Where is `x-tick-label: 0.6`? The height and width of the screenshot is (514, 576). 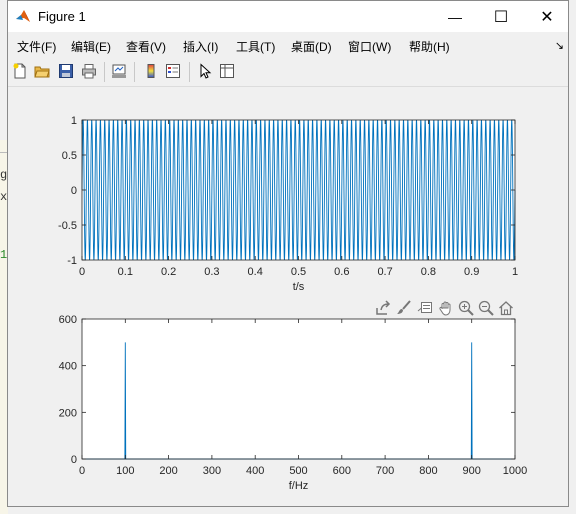 x-tick-label: 0.6 is located at coordinates (341, 272).